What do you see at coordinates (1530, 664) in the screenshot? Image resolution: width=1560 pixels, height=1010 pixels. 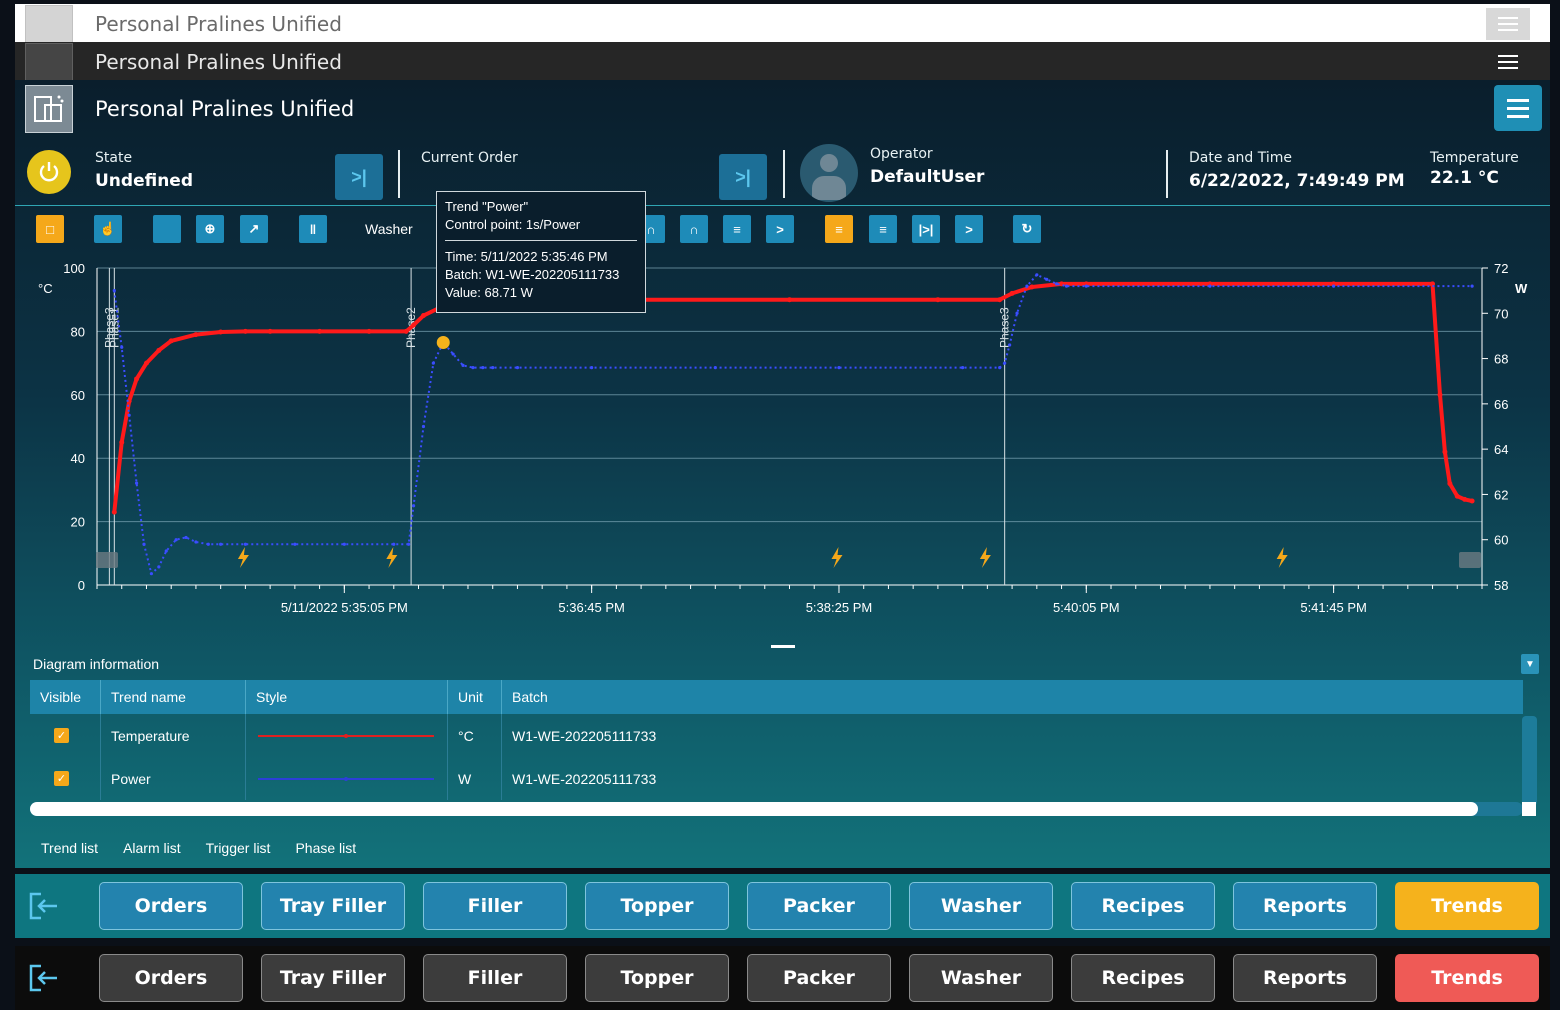 I see `collapse-chevron-icon: ▼` at bounding box center [1530, 664].